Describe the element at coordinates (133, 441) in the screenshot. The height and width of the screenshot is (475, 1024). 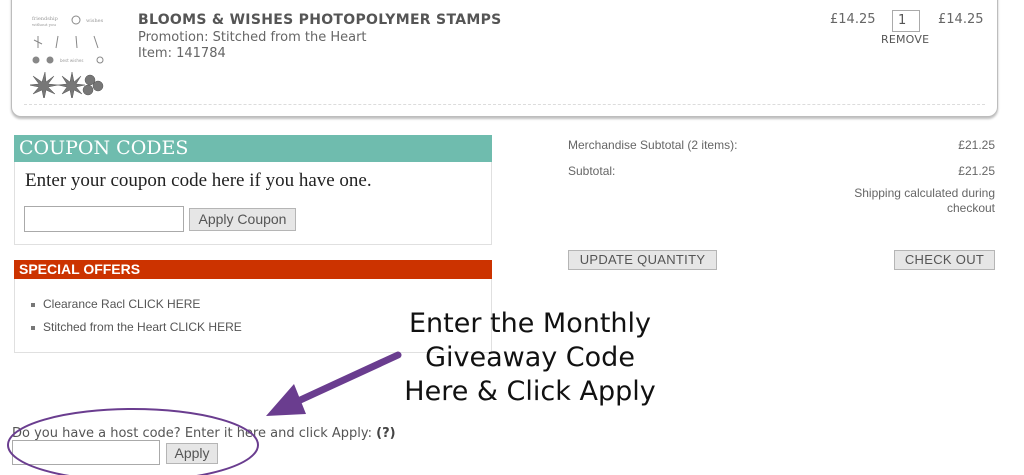
I see `circle-annotation` at that location.